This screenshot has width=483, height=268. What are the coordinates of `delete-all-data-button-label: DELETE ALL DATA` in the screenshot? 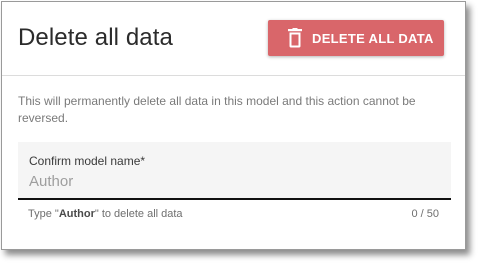 It's located at (373, 38).